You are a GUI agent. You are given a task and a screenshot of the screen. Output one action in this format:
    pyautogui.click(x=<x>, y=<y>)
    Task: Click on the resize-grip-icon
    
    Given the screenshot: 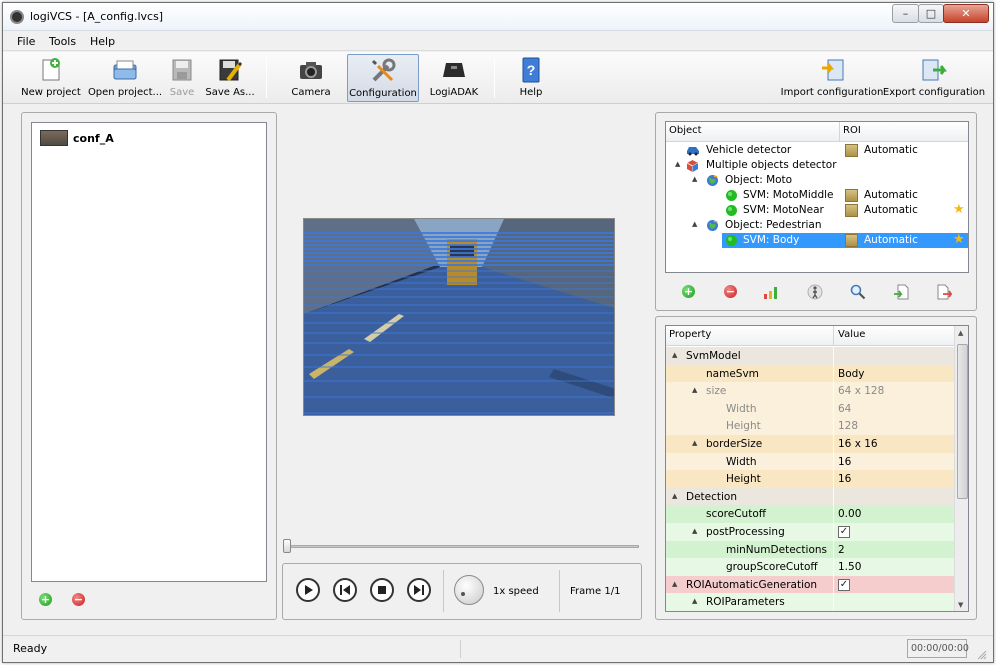 What is the action you would take?
    pyautogui.click(x=982, y=655)
    